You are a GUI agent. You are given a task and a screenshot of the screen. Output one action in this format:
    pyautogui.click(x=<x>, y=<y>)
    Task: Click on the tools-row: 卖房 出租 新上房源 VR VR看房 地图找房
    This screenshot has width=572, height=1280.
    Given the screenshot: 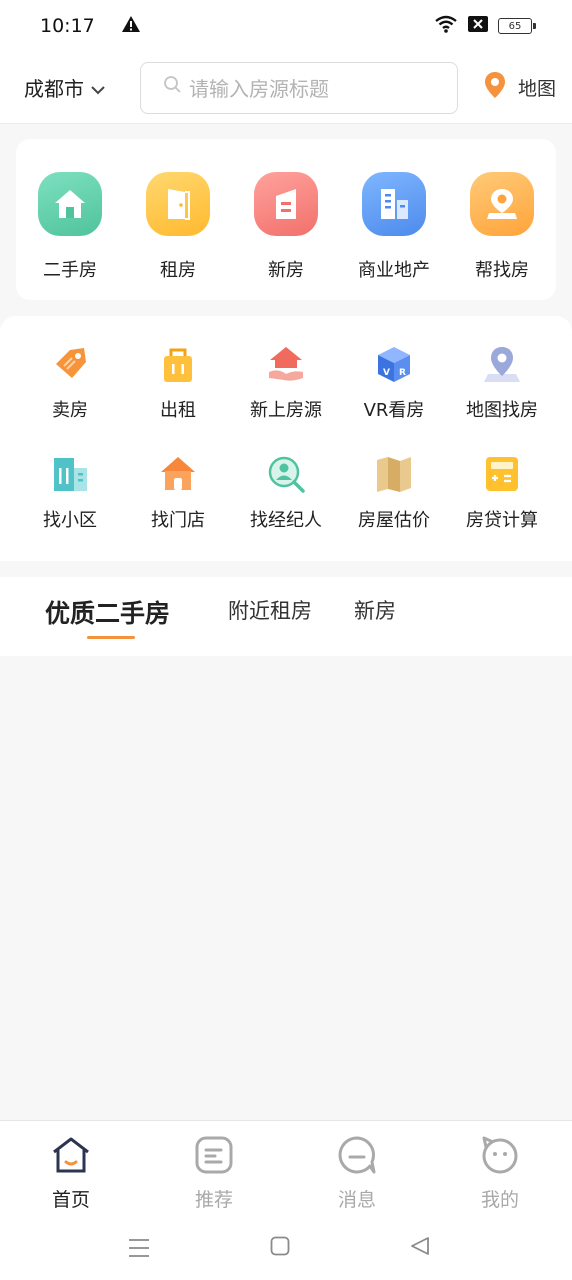 What is the action you would take?
    pyautogui.click(x=286, y=383)
    